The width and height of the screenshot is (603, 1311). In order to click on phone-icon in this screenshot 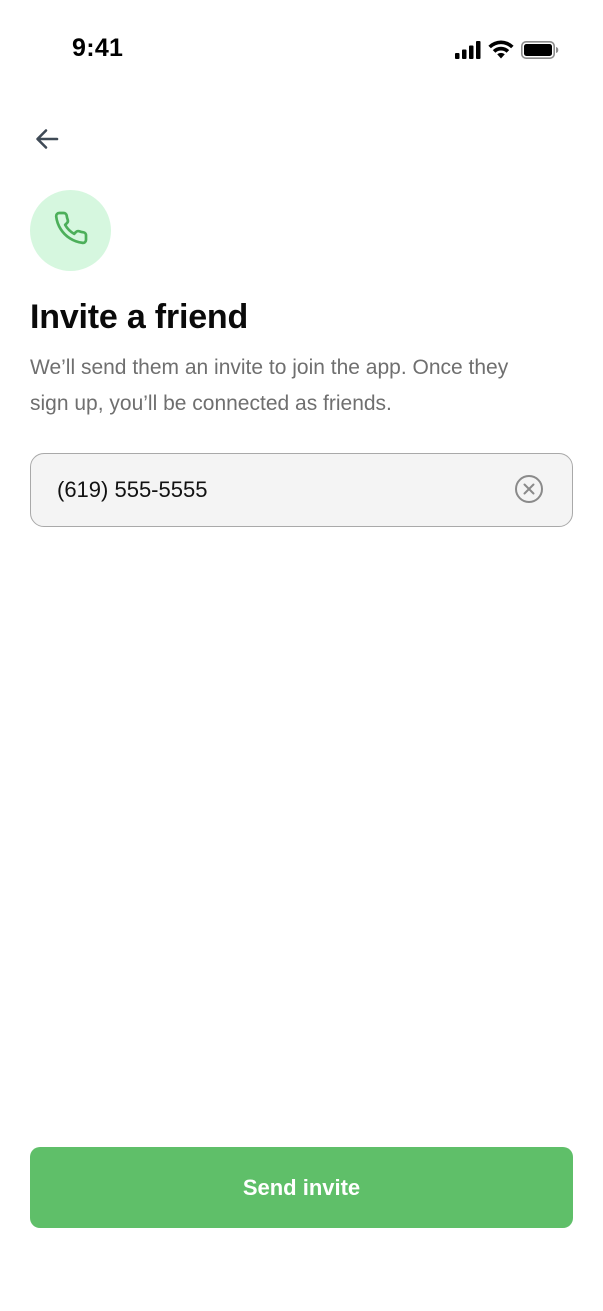, I will do `click(71, 230)`.